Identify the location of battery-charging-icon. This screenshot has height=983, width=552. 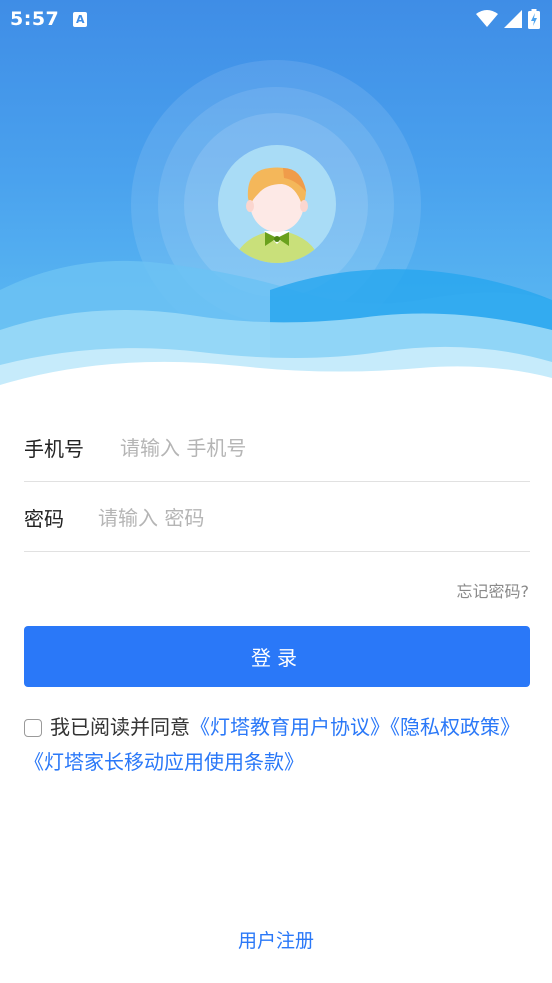
(534, 19).